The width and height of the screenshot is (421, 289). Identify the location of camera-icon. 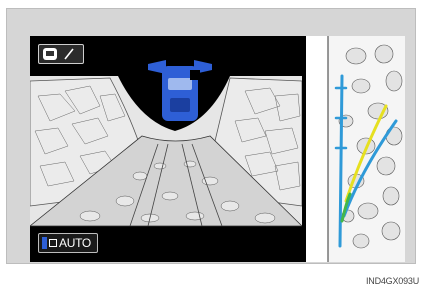
(53, 243).